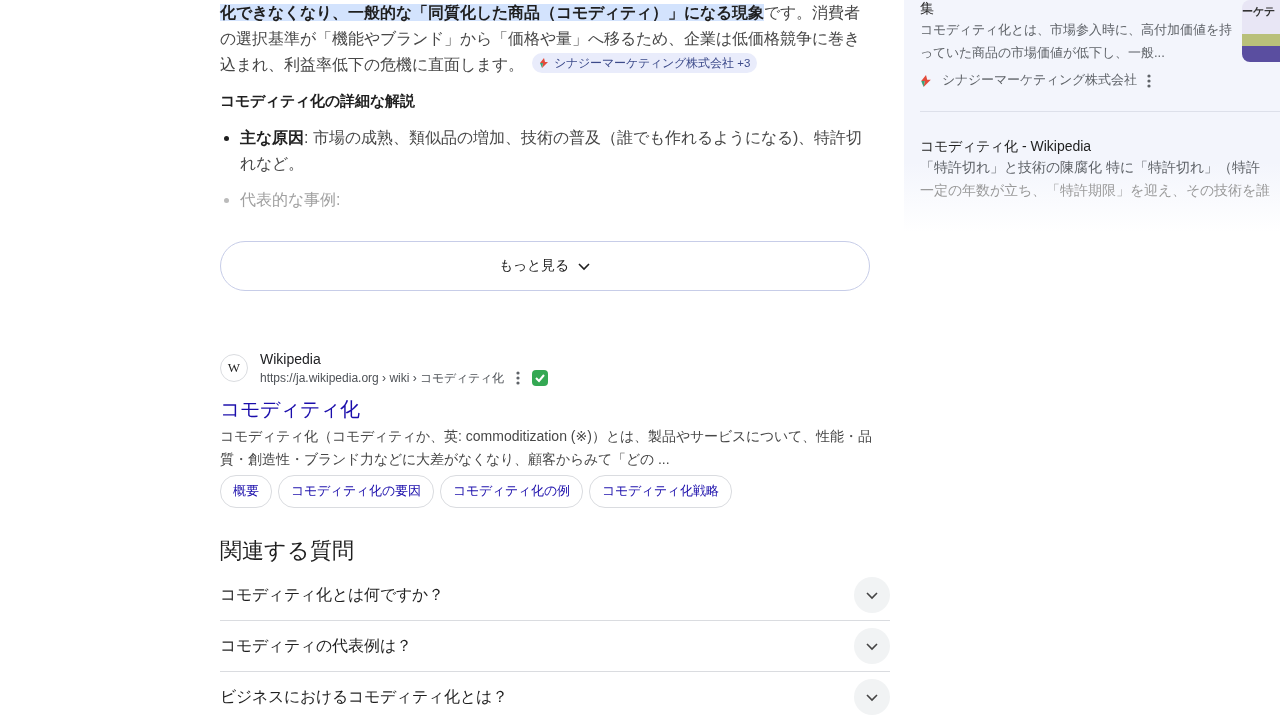 The height and width of the screenshot is (720, 1280). I want to click on section-heading: コモディティ化の詳細な解説, so click(318, 101).